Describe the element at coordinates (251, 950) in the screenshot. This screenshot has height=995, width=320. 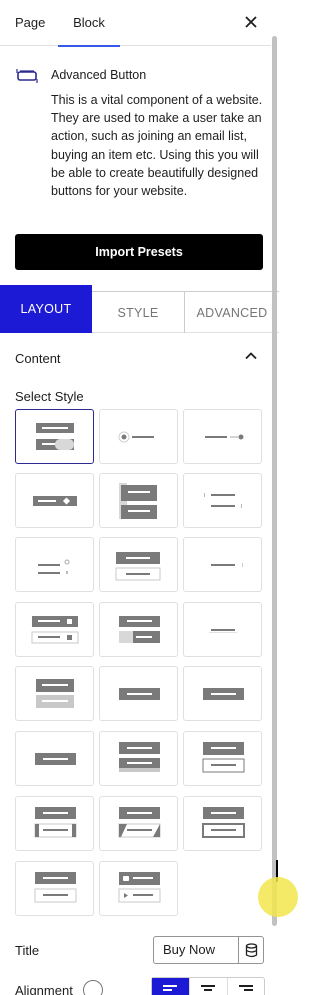
I see `database-icon` at that location.